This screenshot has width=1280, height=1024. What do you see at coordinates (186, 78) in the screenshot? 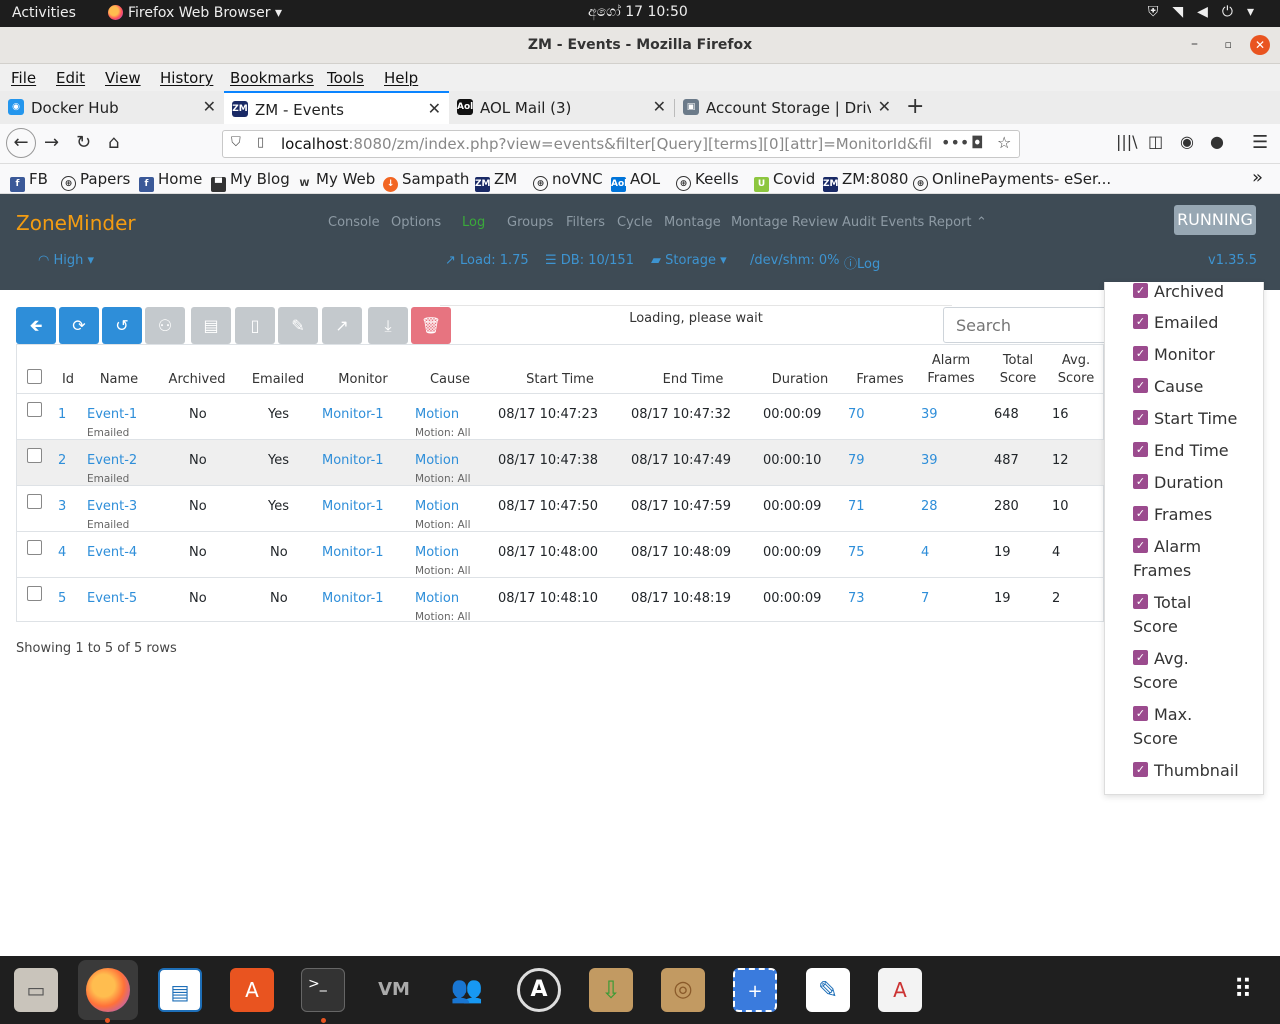
I see `menu-history: History` at bounding box center [186, 78].